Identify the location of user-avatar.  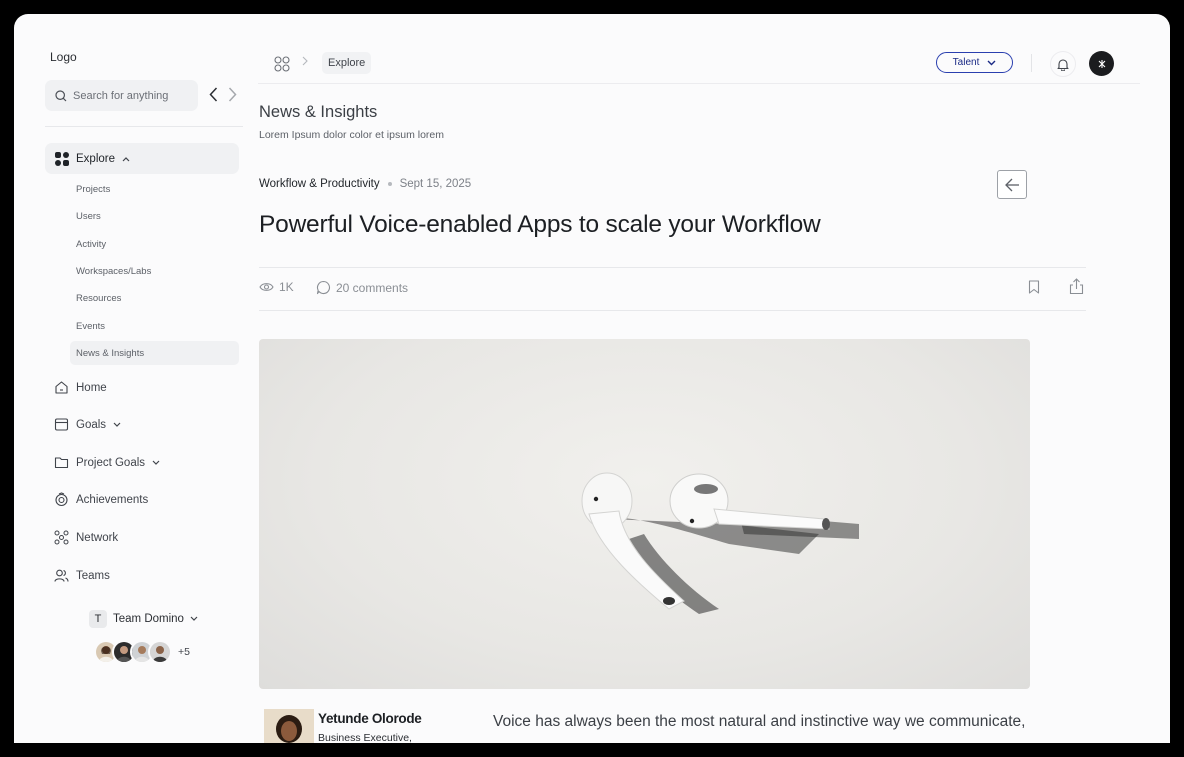
(1101, 63).